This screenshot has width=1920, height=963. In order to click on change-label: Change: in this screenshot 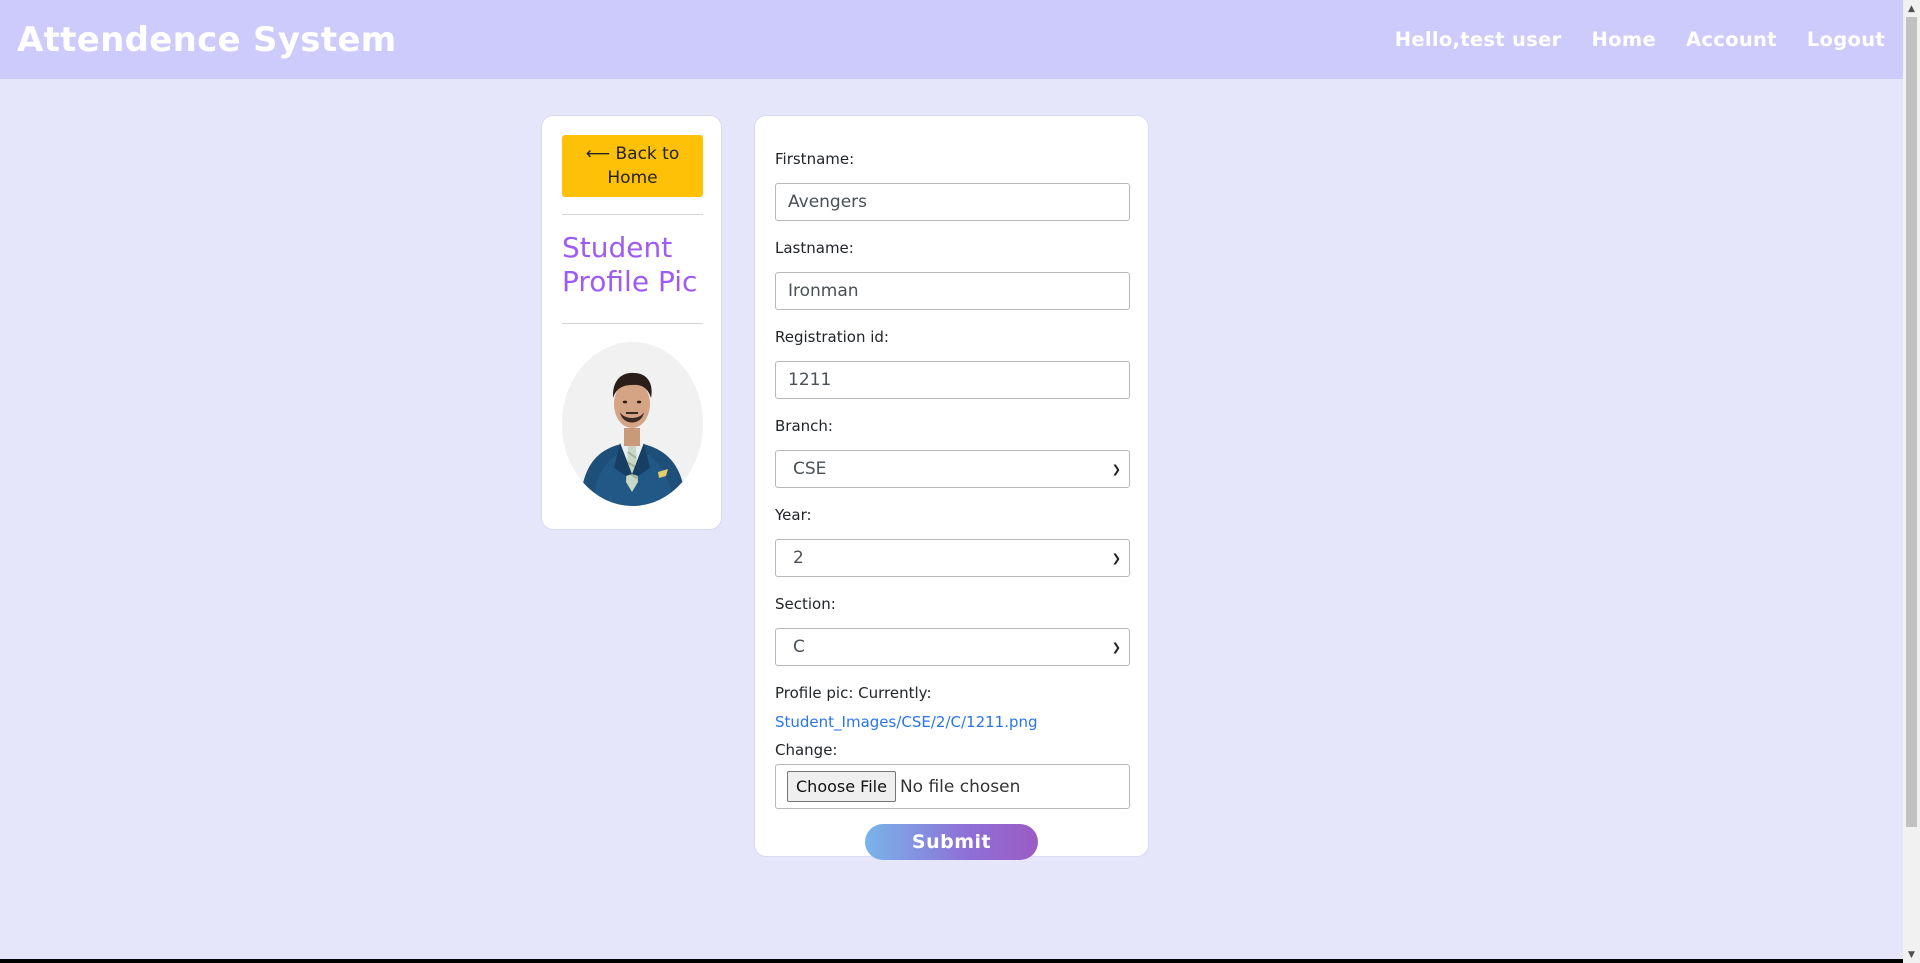, I will do `click(806, 750)`.